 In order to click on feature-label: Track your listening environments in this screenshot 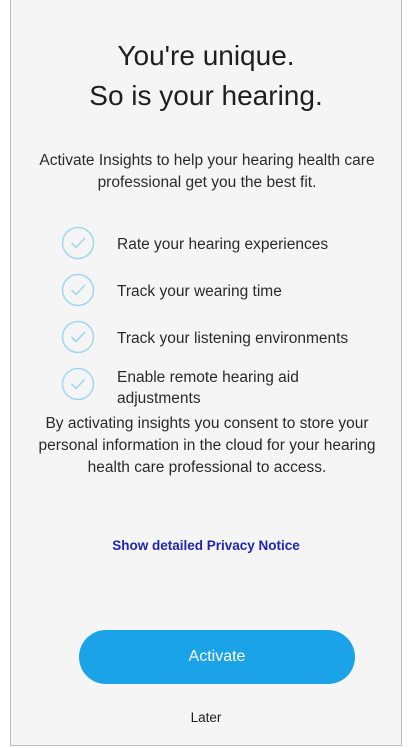, I will do `click(233, 338)`.